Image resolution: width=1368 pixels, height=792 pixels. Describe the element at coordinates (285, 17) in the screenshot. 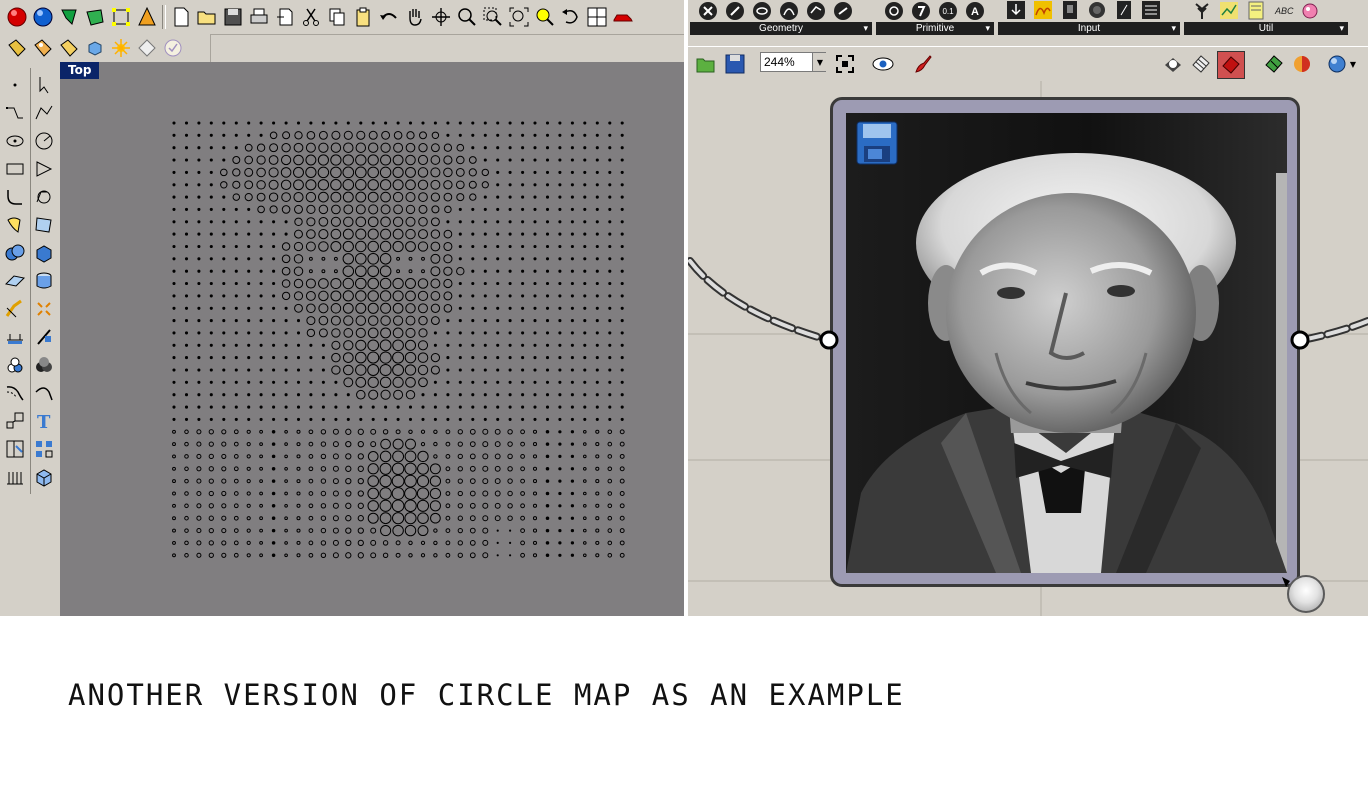

I see `import-icon` at that location.